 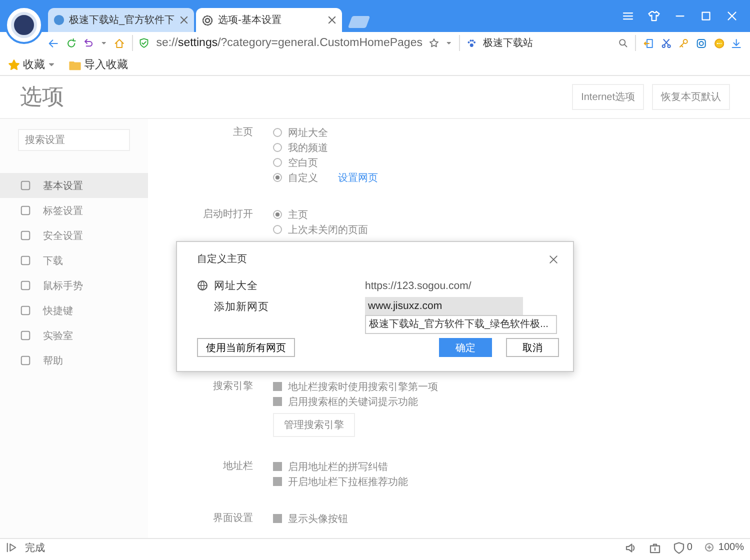 What do you see at coordinates (74, 285) in the screenshot?
I see `sidebar-item: 鼠标手势` at bounding box center [74, 285].